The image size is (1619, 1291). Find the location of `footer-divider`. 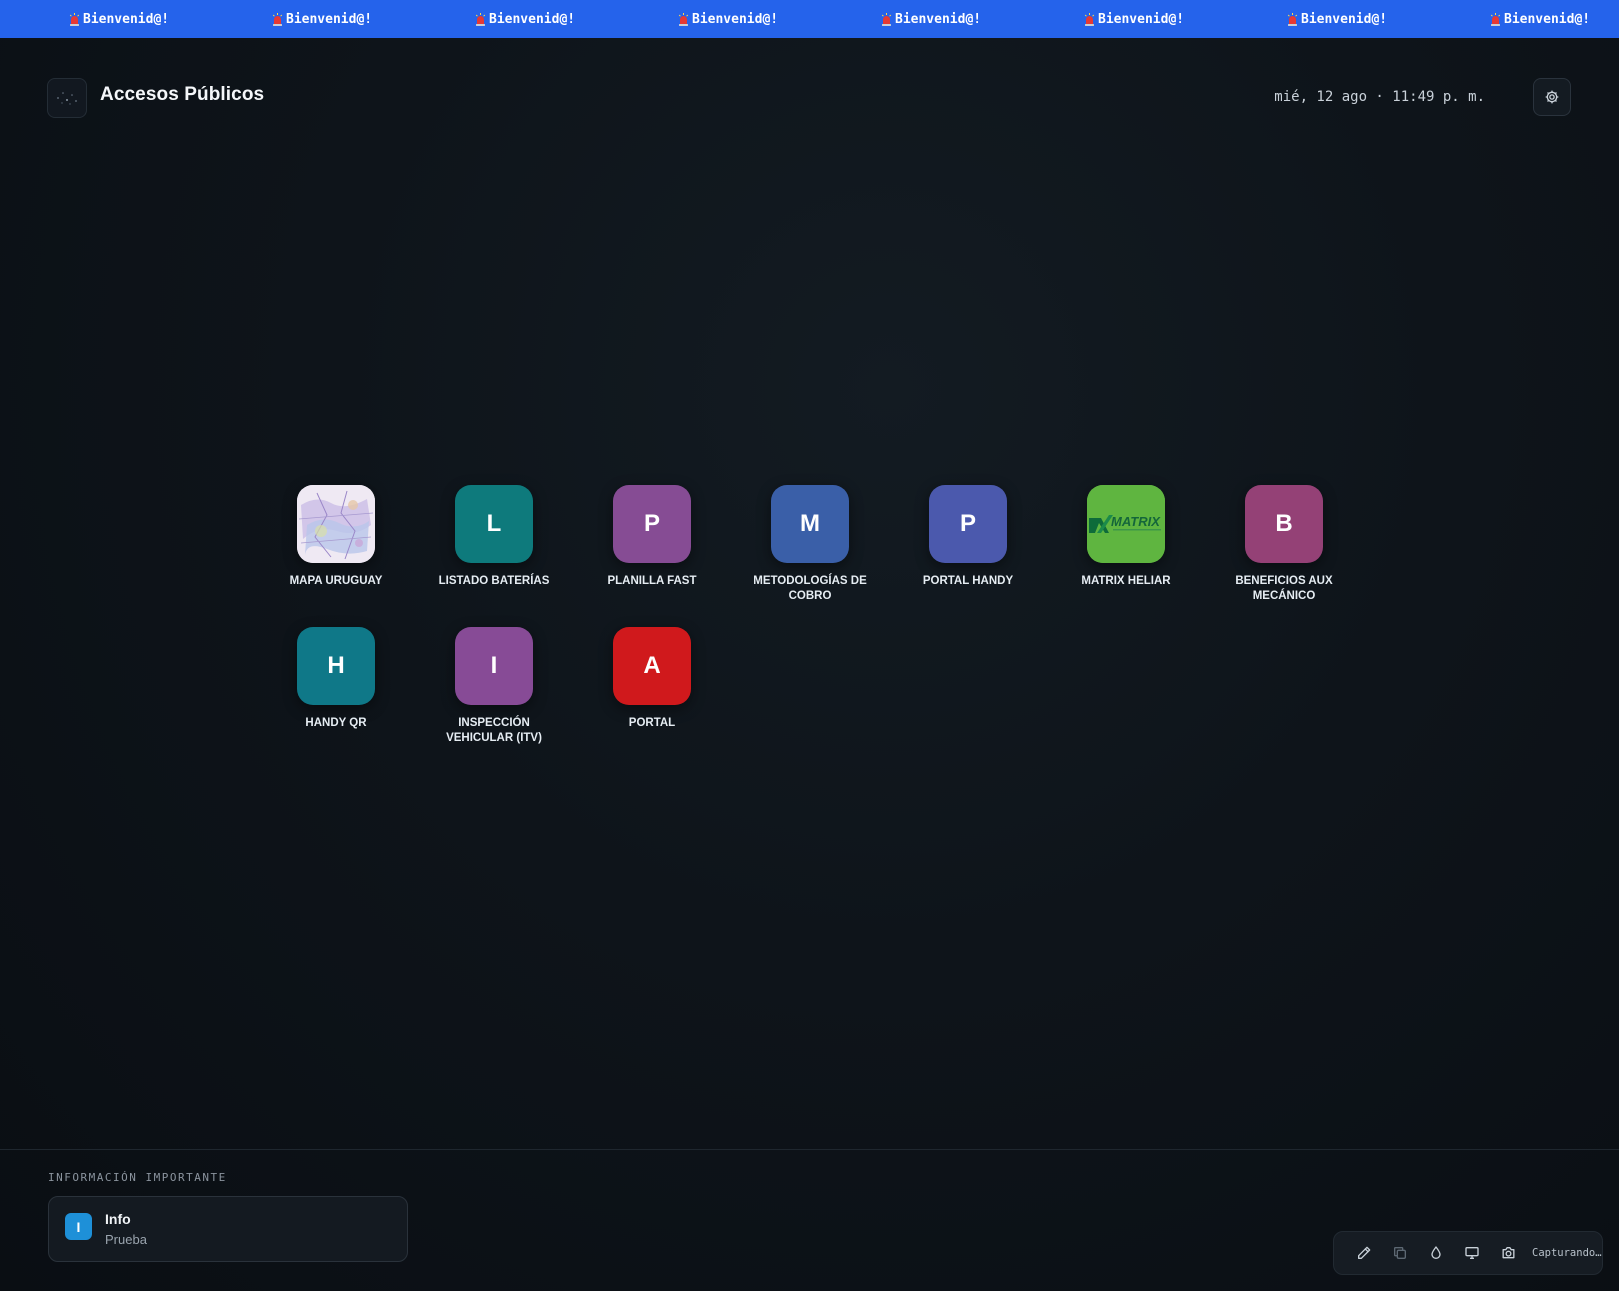

footer-divider is located at coordinates (809, 1149).